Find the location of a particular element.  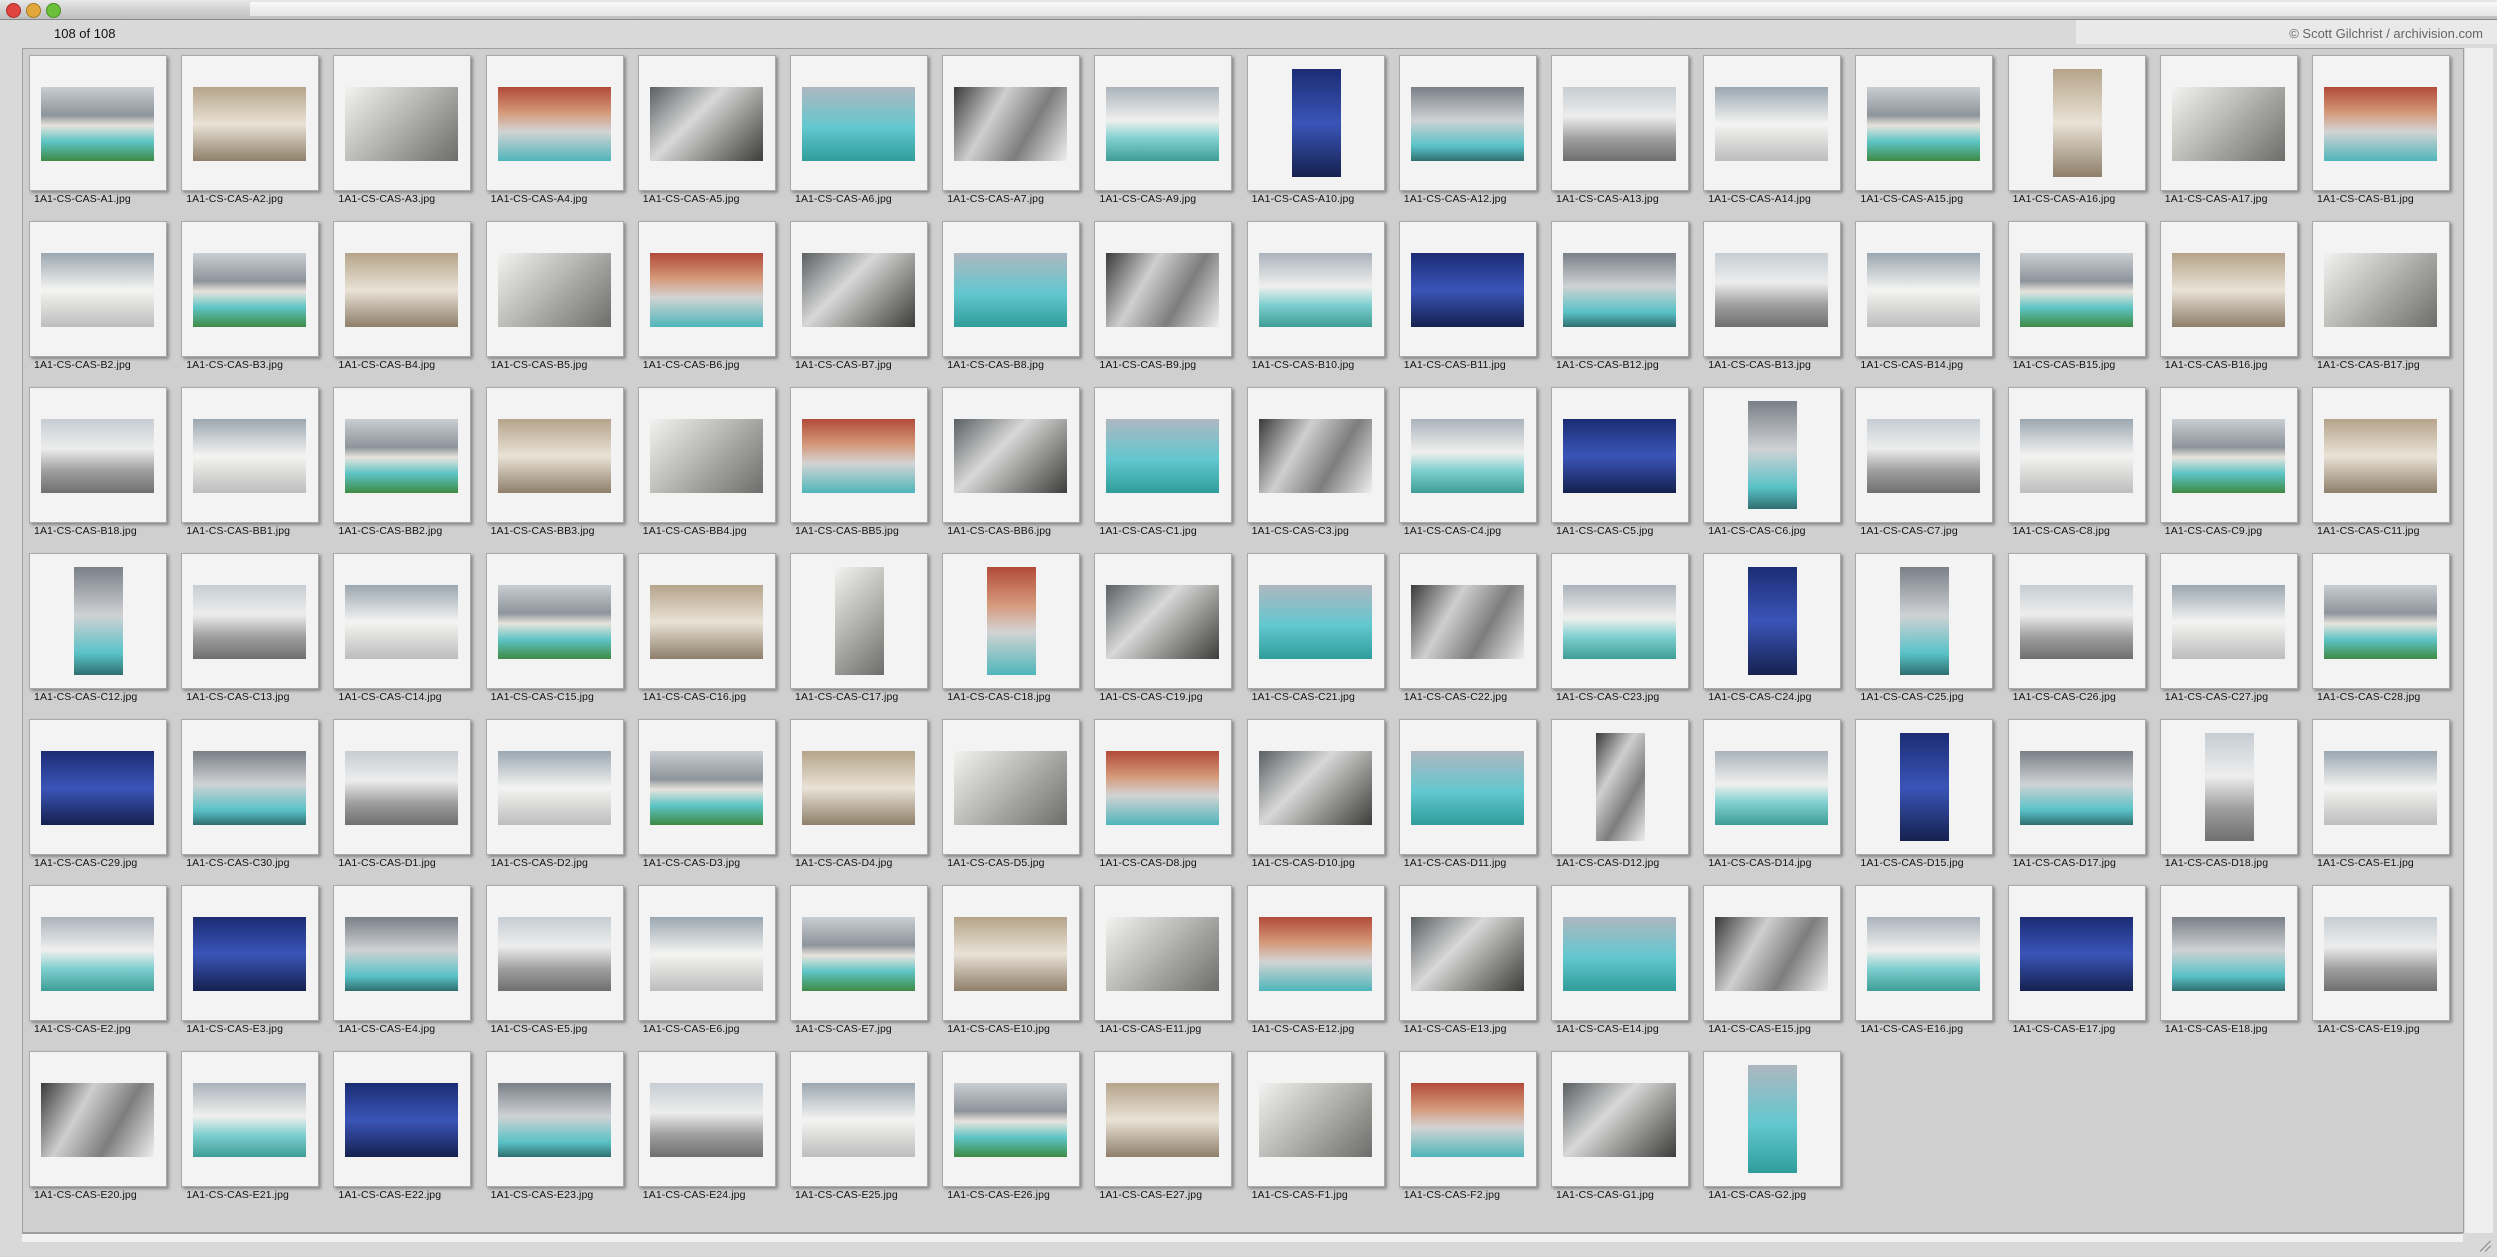

thumbnail-item: 1A1-CS-CAS-C14.jpg is located at coordinates (404, 632).